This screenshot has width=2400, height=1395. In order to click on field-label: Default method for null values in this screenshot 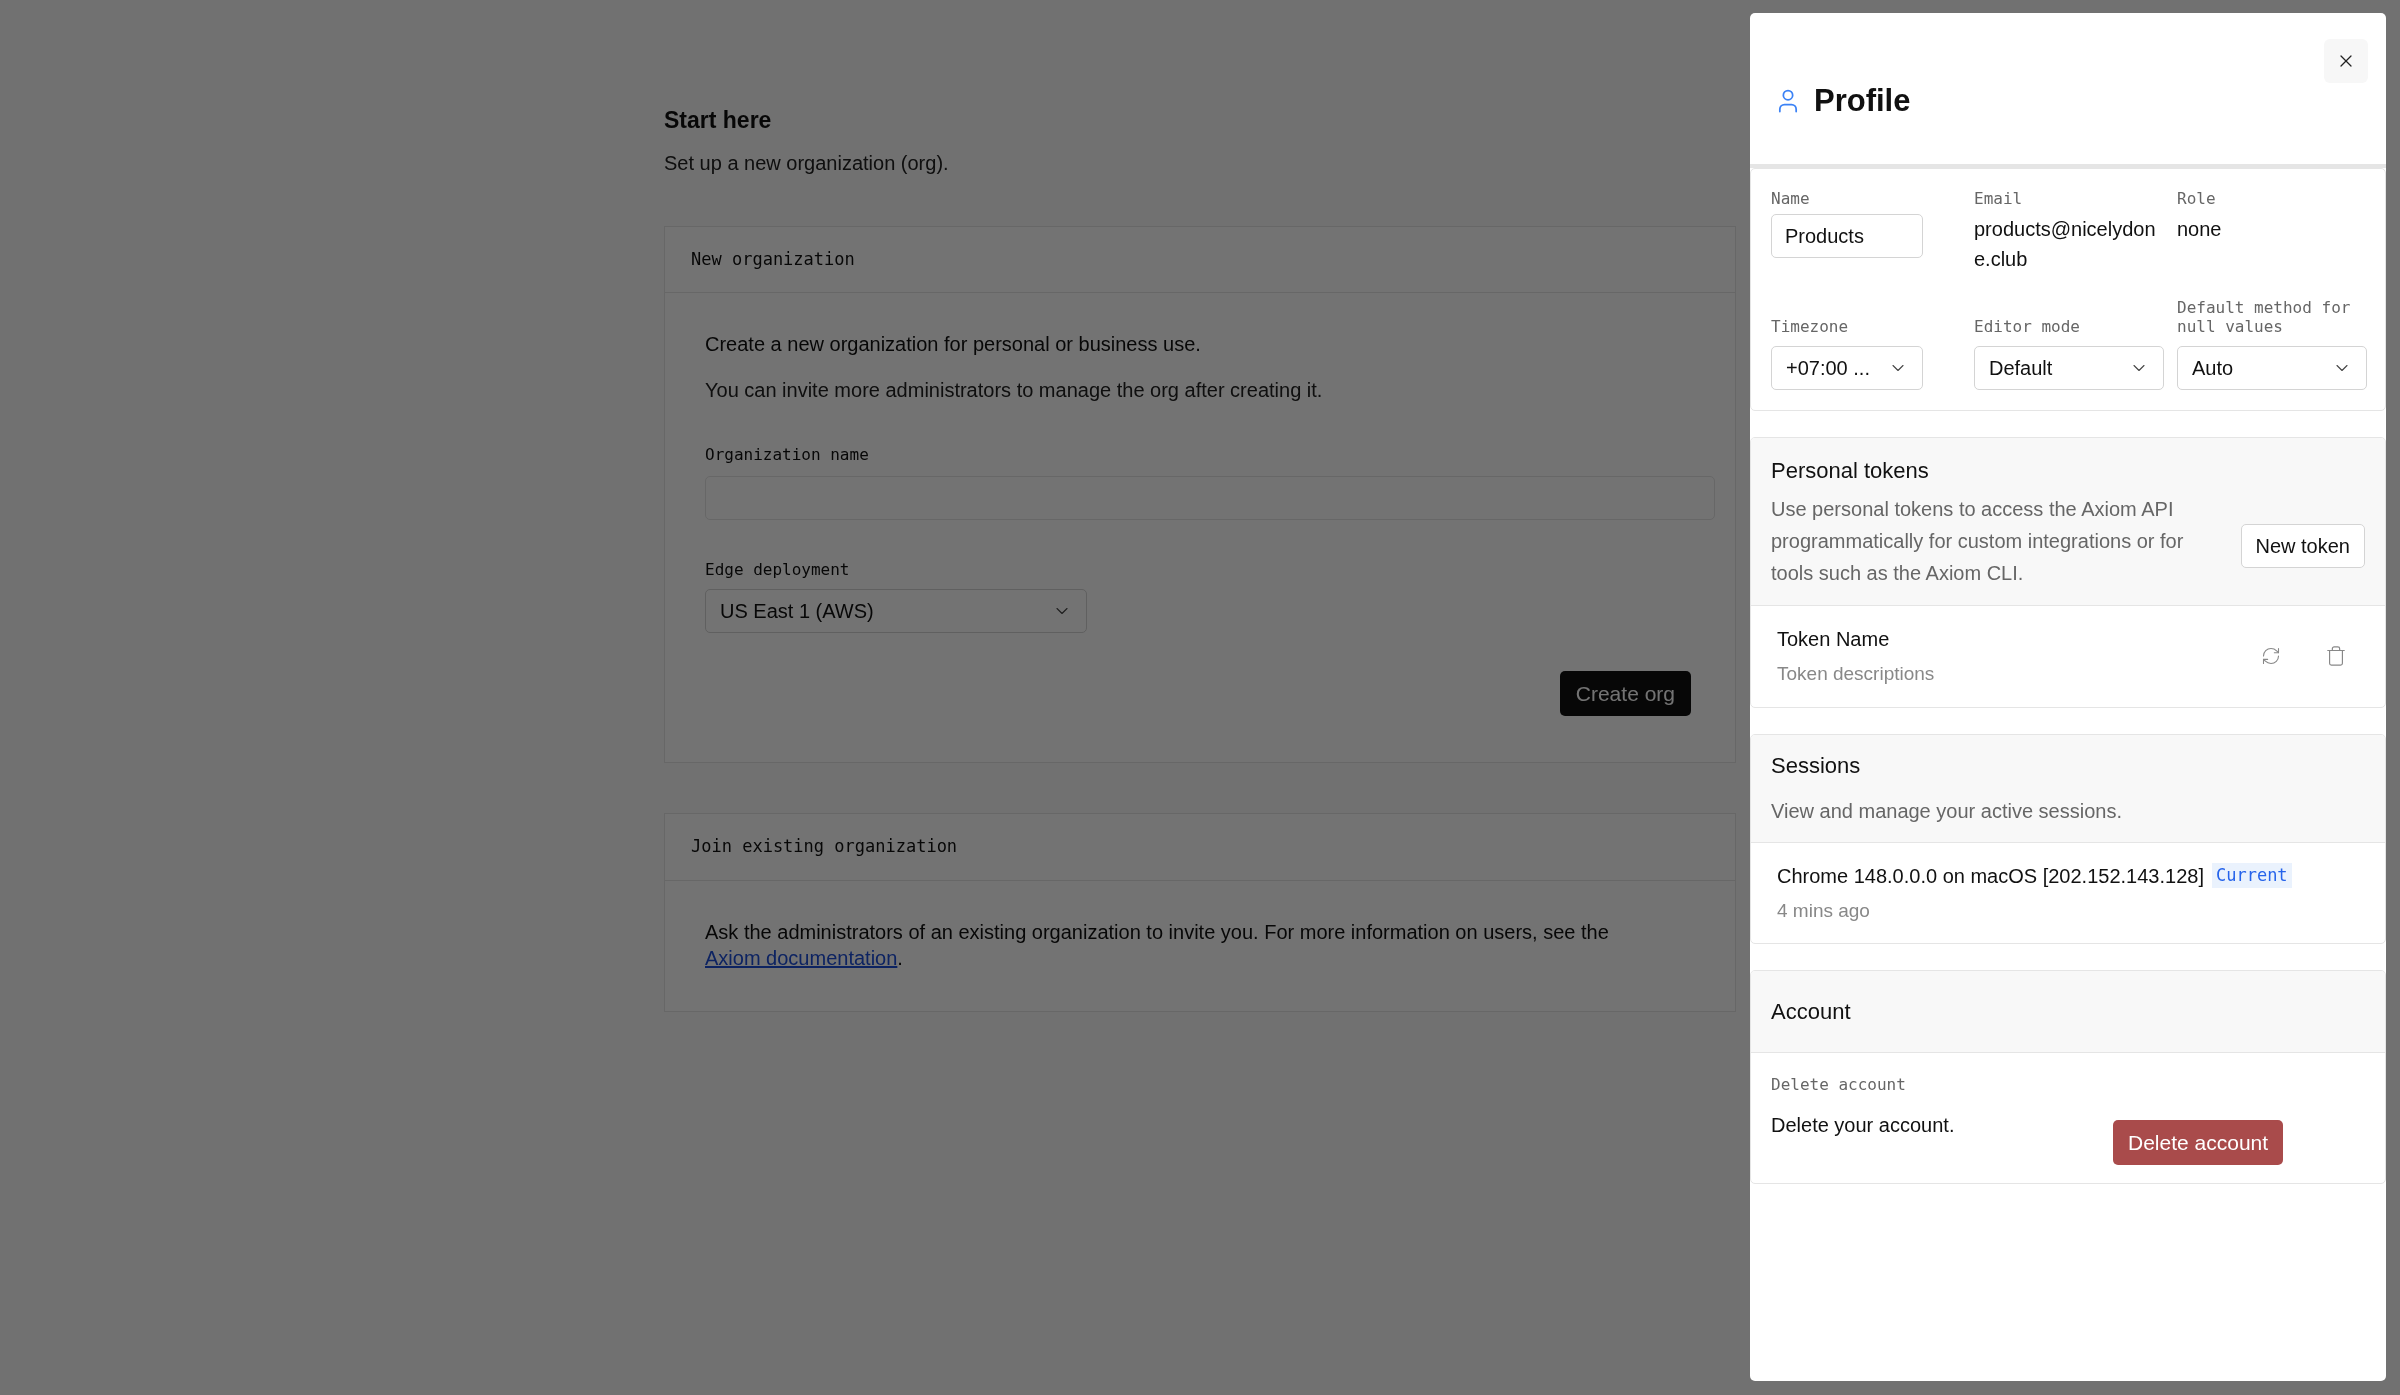, I will do `click(2264, 317)`.